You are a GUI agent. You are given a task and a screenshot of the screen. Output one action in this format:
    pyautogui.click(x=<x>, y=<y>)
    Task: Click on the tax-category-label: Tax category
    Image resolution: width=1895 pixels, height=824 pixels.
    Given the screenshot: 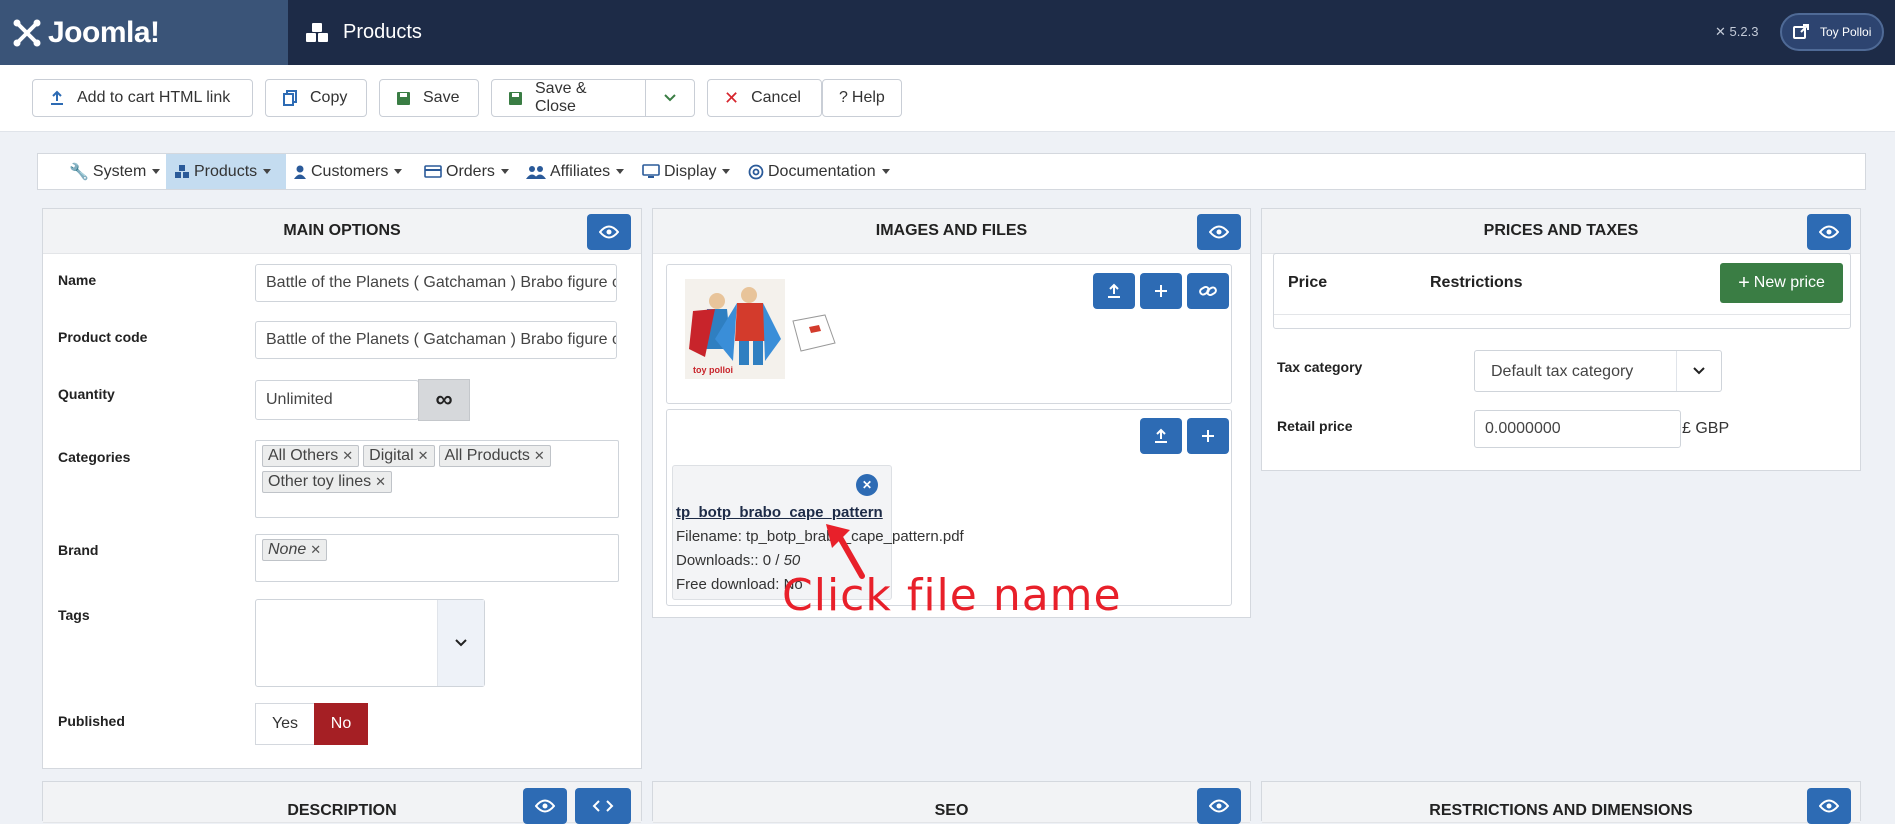 What is the action you would take?
    pyautogui.click(x=1320, y=367)
    